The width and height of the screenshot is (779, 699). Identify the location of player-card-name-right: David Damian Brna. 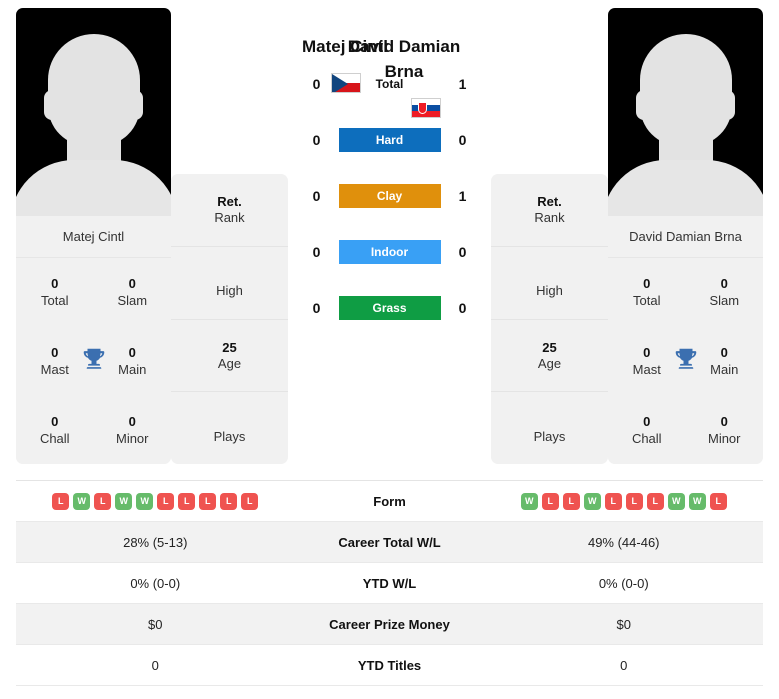
(685, 237).